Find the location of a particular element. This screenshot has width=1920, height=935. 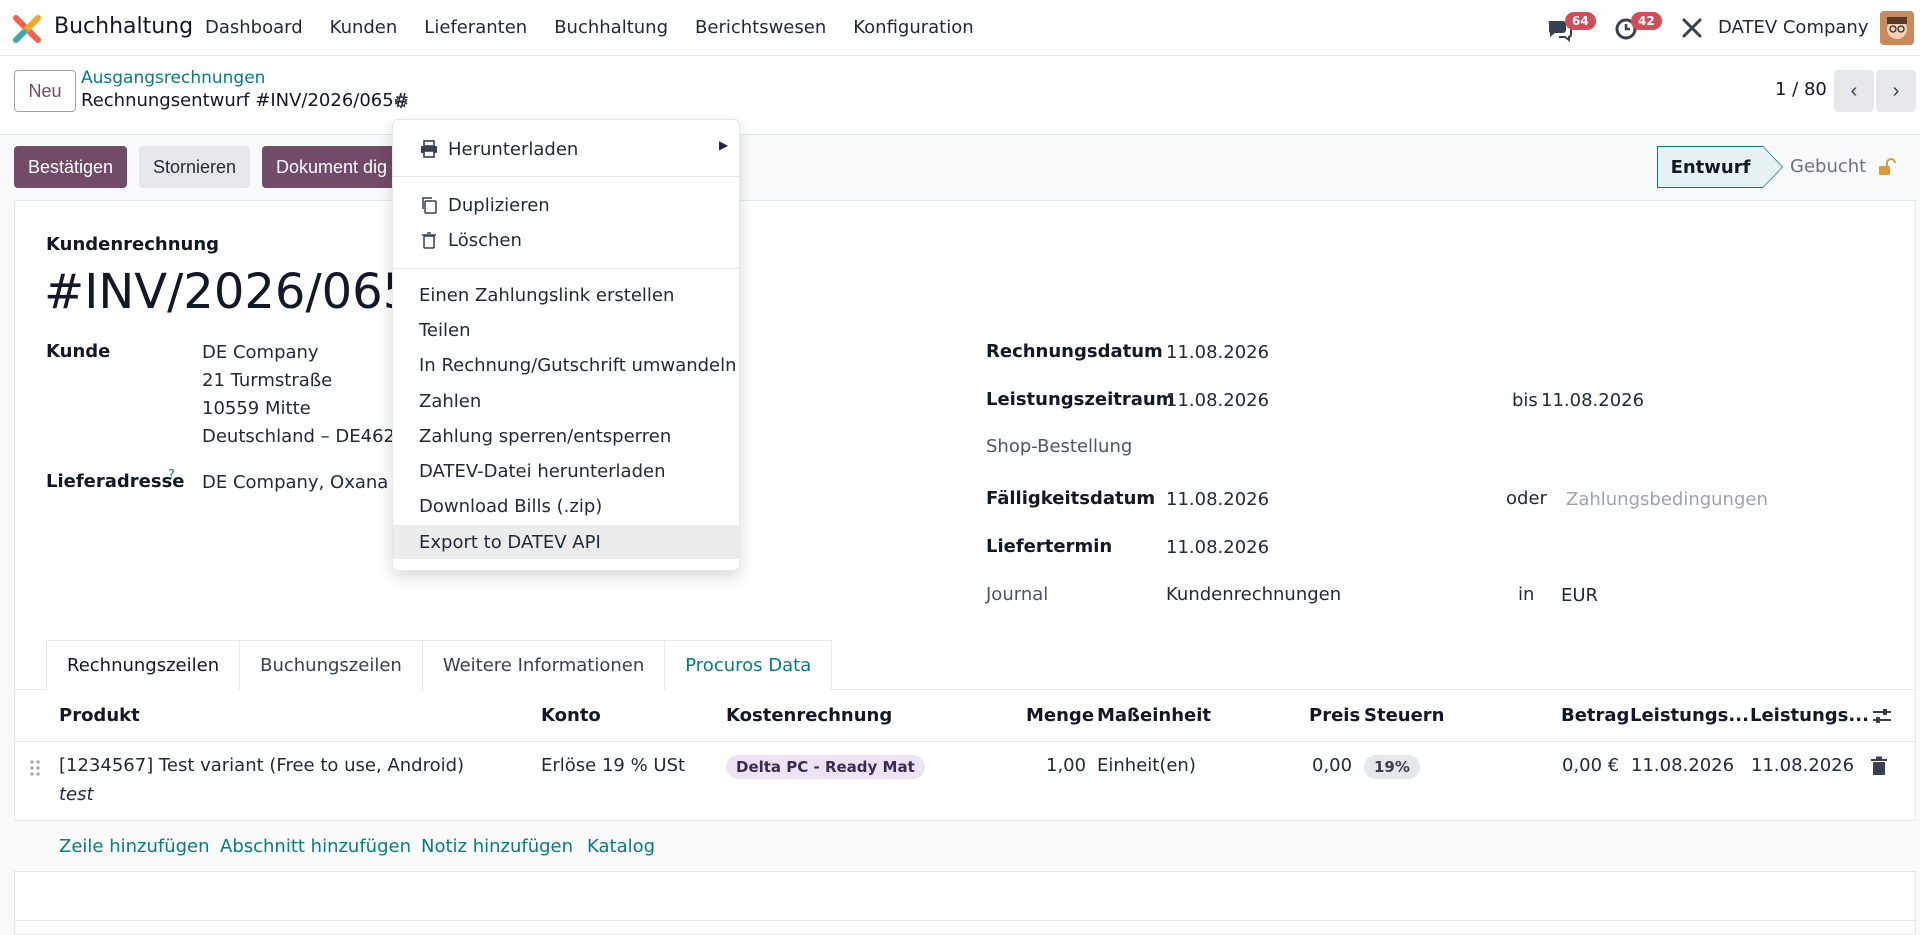

user-avatar is located at coordinates (1897, 28).